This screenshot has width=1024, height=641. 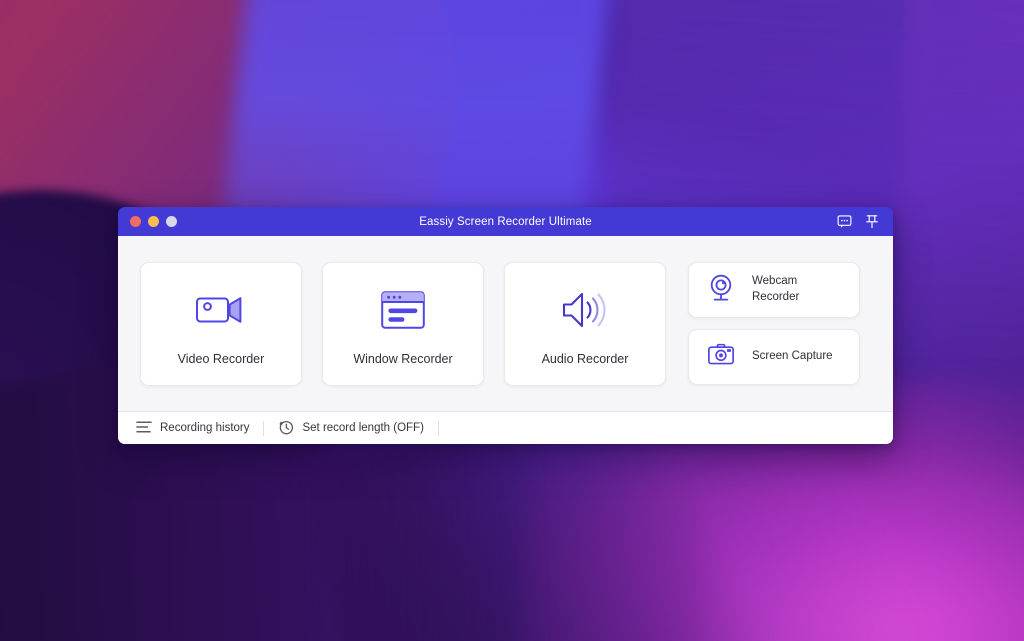 I want to click on recording-history-label: Recording history, so click(x=205, y=428).